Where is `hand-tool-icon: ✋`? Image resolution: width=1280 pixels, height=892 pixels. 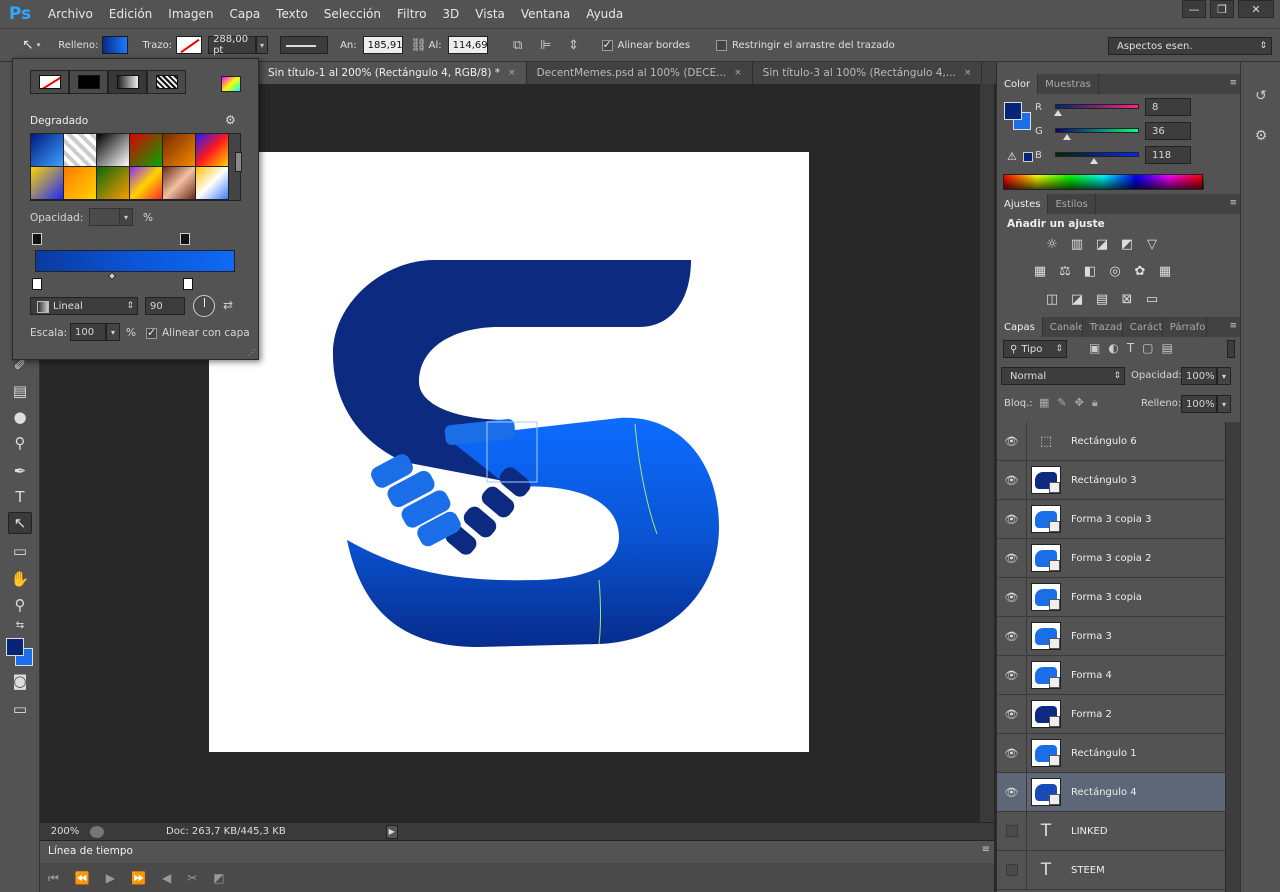
hand-tool-icon: ✋ is located at coordinates (20, 579).